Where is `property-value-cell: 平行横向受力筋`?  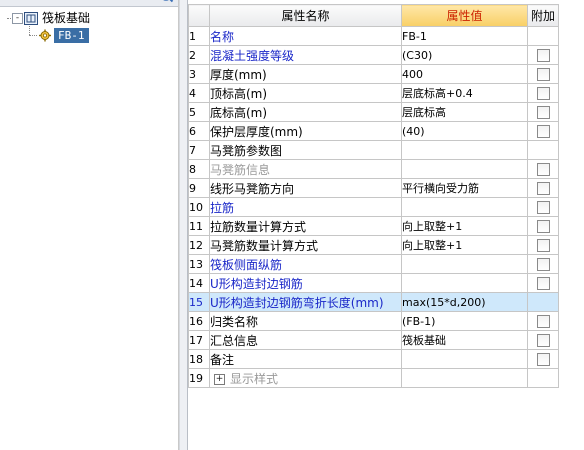 property-value-cell: 平行横向受力筋 is located at coordinates (464, 188).